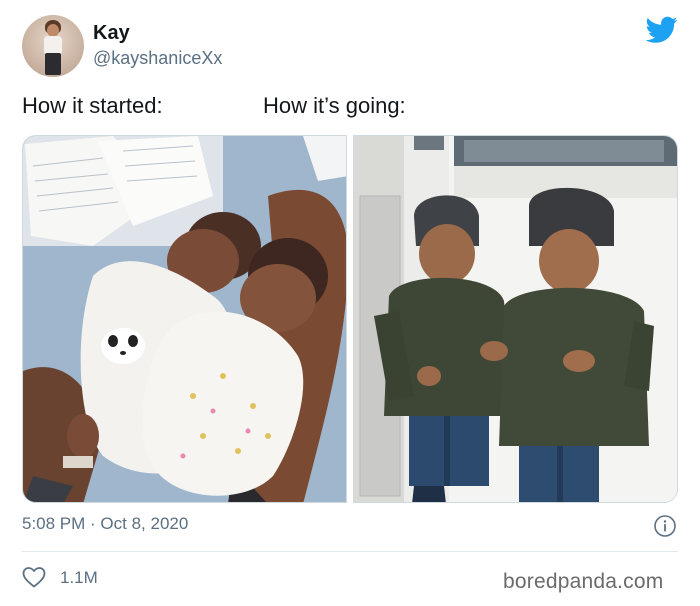  What do you see at coordinates (53, 46) in the screenshot?
I see `avatar` at bounding box center [53, 46].